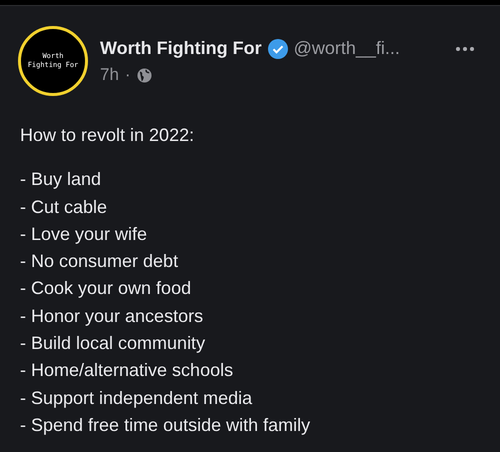 This screenshot has height=452, width=500. I want to click on post-text: - Buy land, so click(61, 180).